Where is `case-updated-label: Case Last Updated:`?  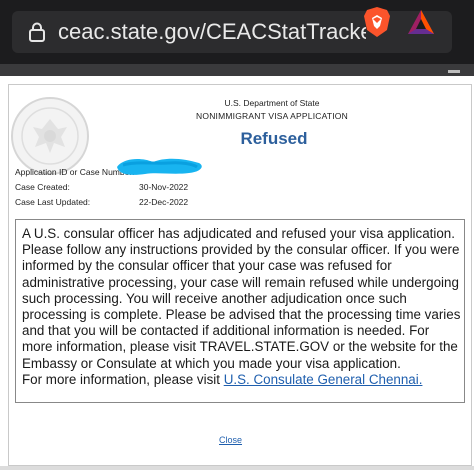 case-updated-label: Case Last Updated: is located at coordinates (53, 202).